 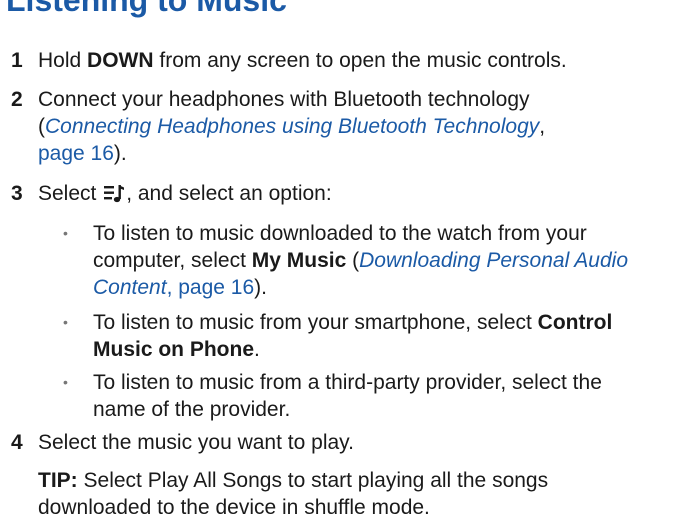 I want to click on music-list-icon, so click(x=114, y=194).